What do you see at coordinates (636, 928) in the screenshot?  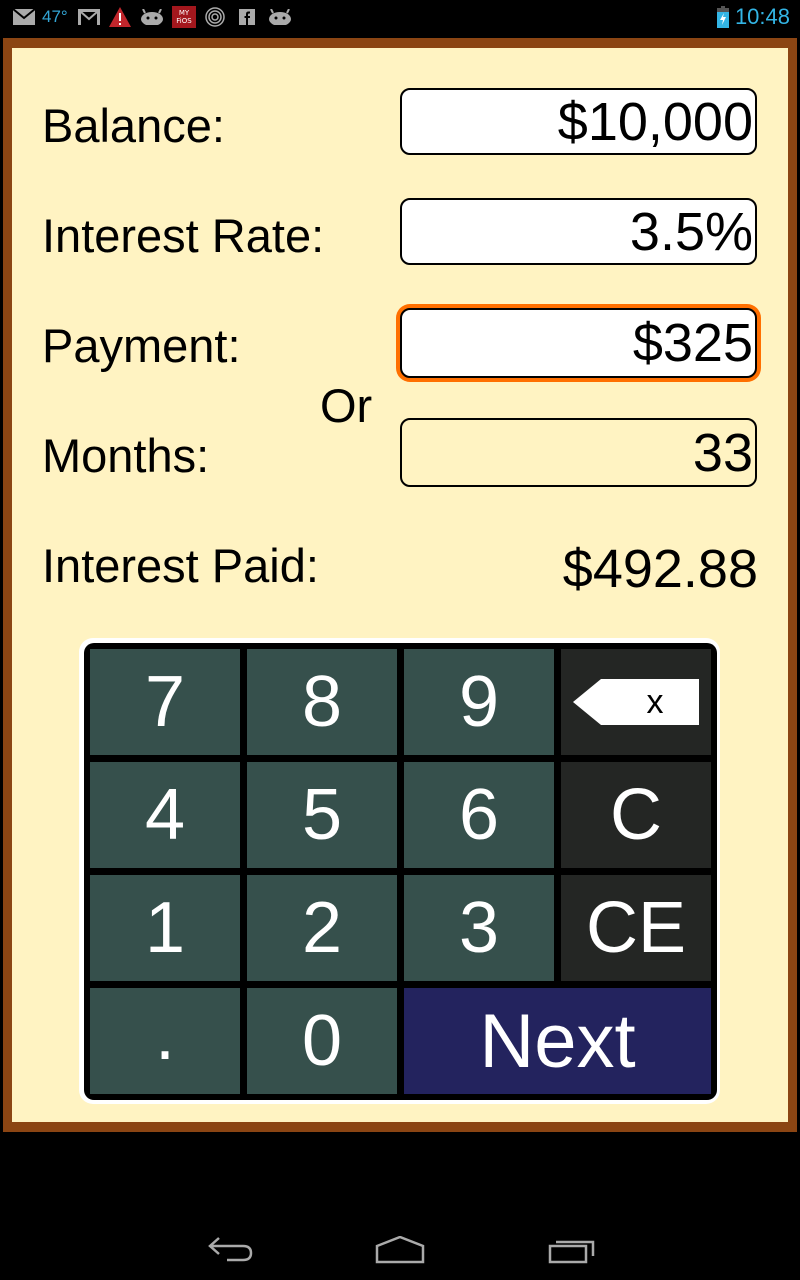 I see `clear-entry-button: CE` at bounding box center [636, 928].